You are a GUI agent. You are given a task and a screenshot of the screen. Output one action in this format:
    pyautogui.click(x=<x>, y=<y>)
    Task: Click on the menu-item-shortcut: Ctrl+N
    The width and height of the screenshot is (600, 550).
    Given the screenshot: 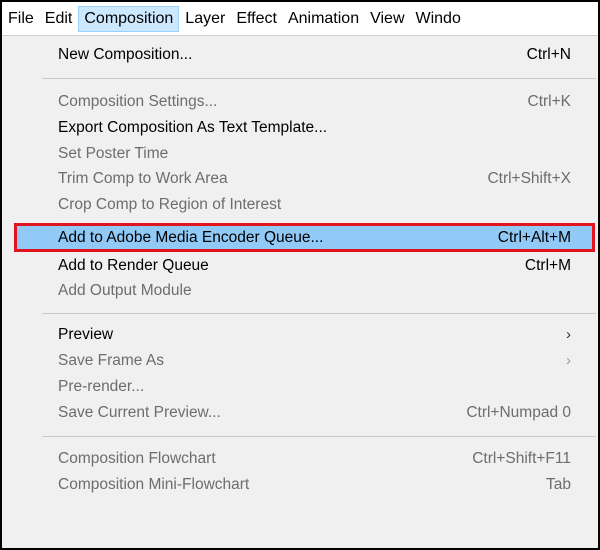 What is the action you would take?
    pyautogui.click(x=548, y=54)
    